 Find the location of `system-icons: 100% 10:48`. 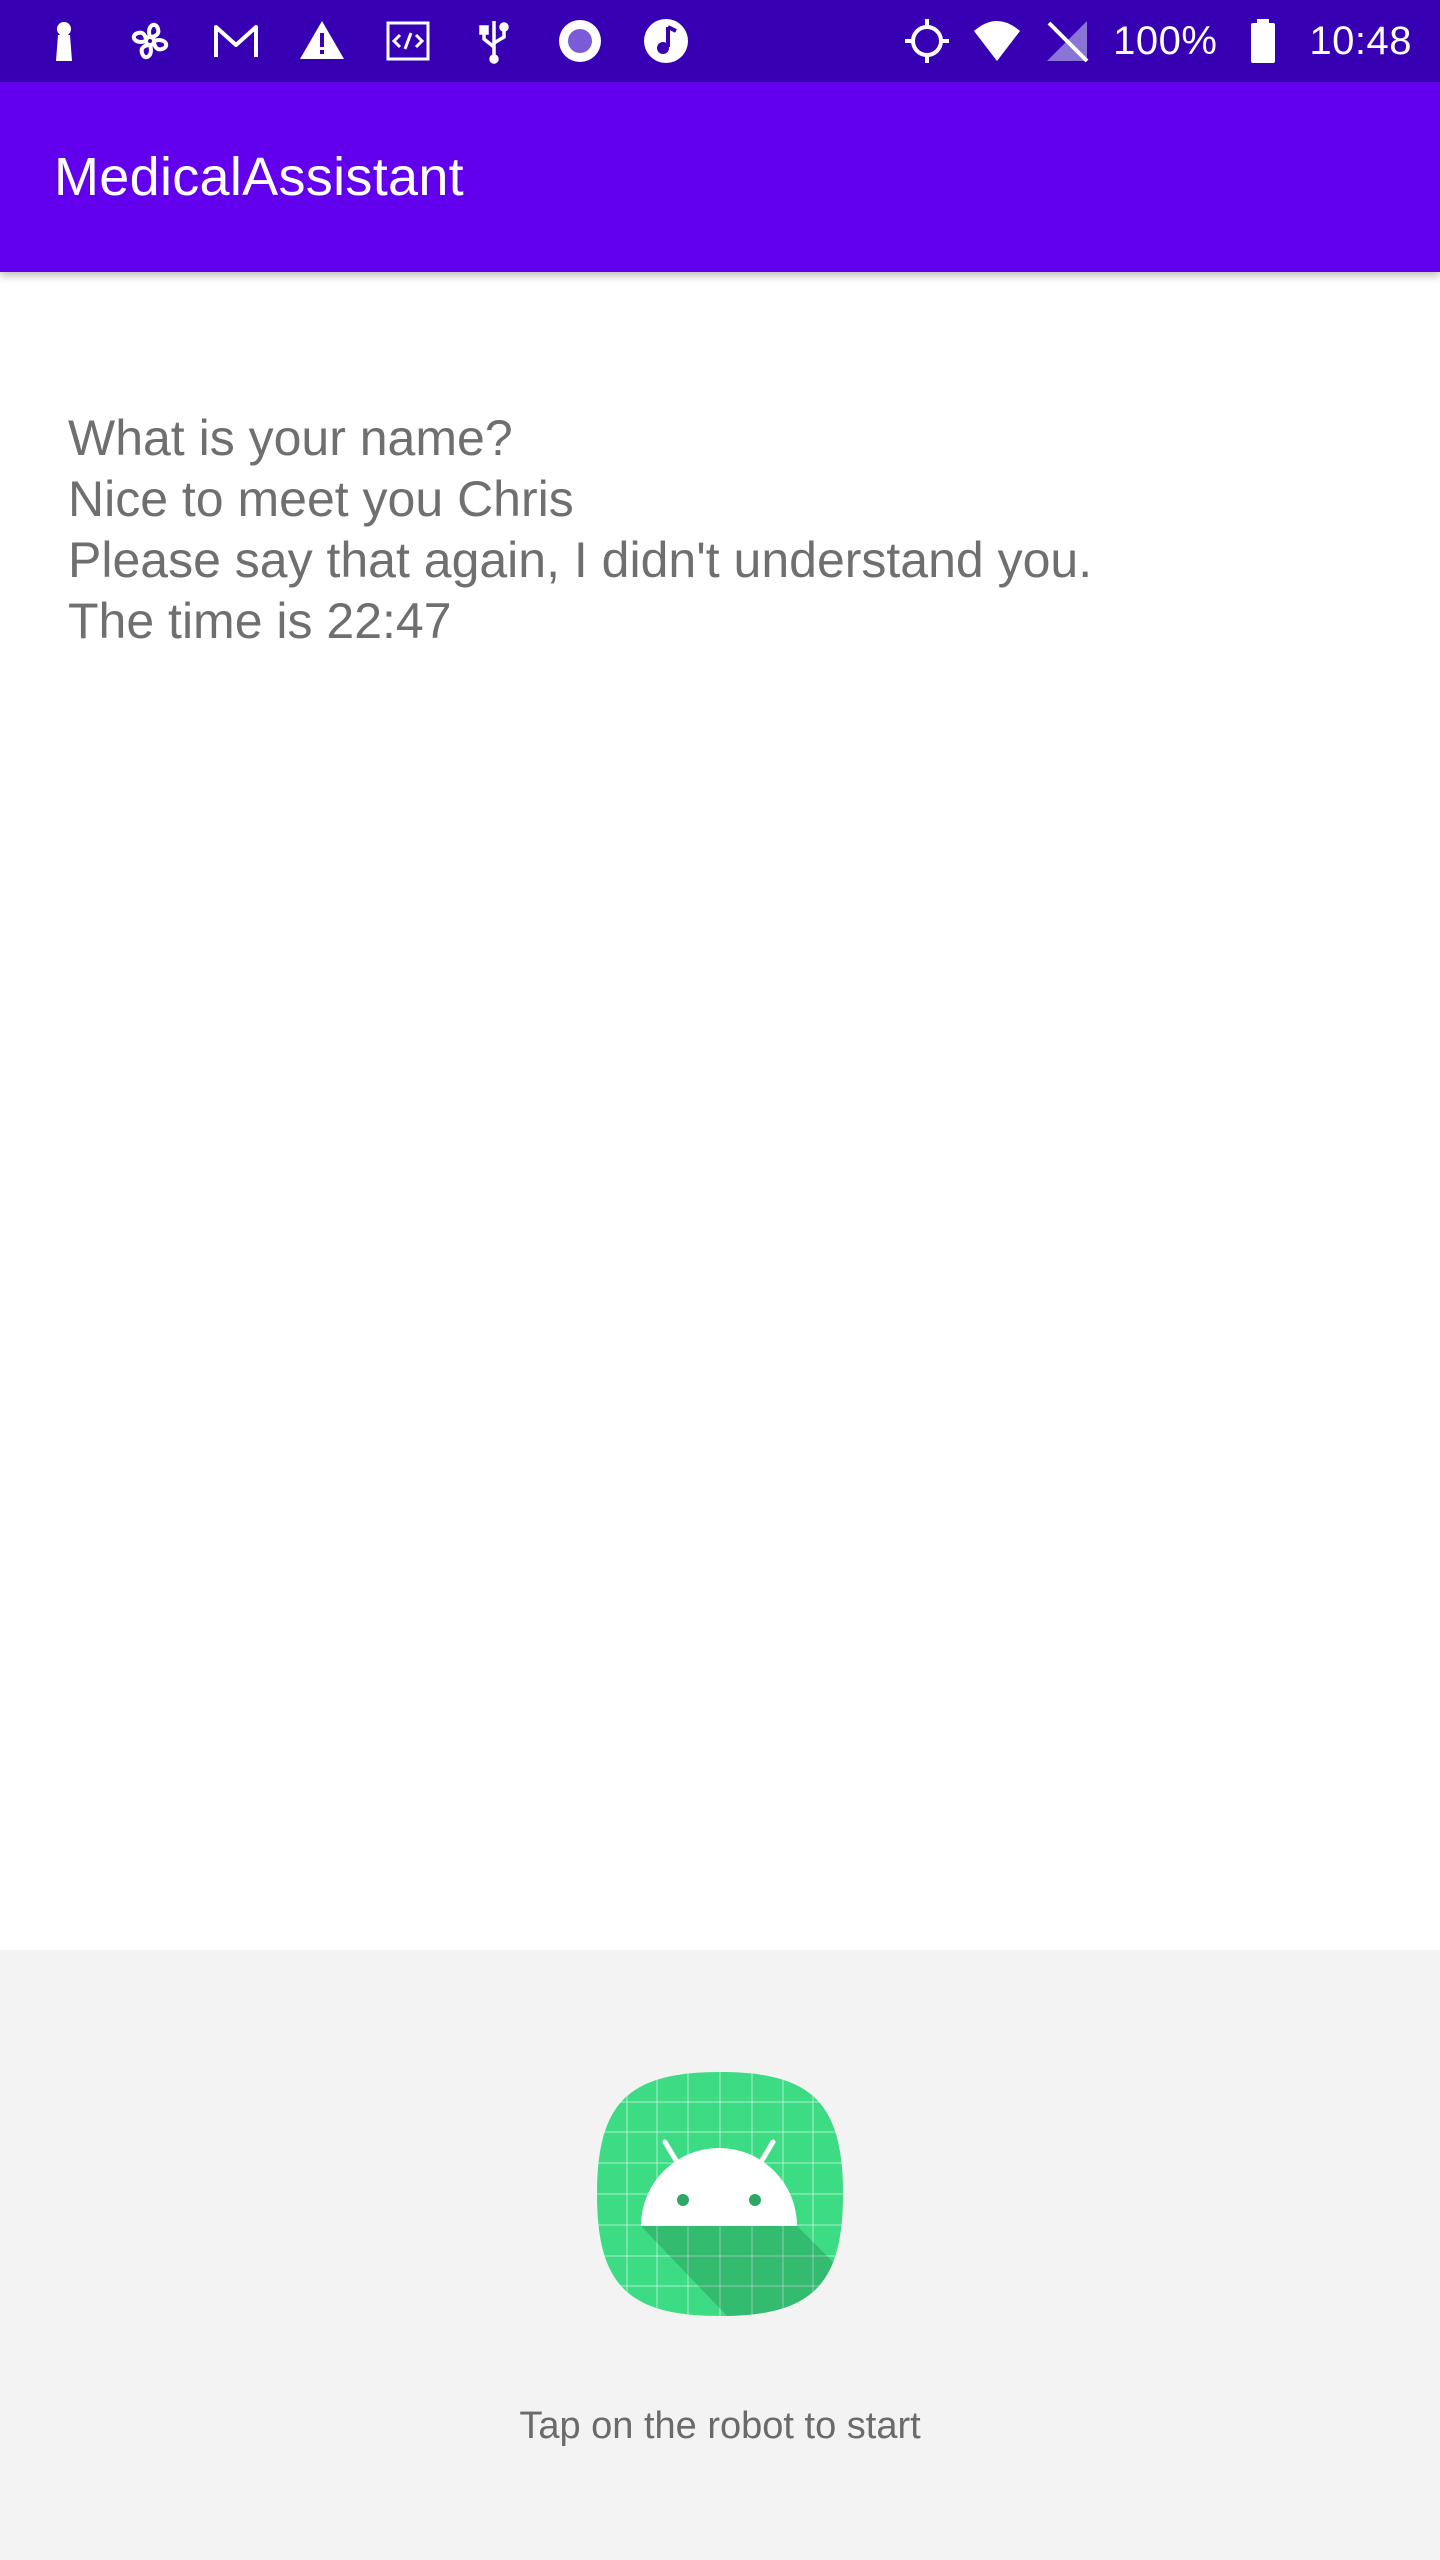

system-icons: 100% 10:48 is located at coordinates (1157, 41).